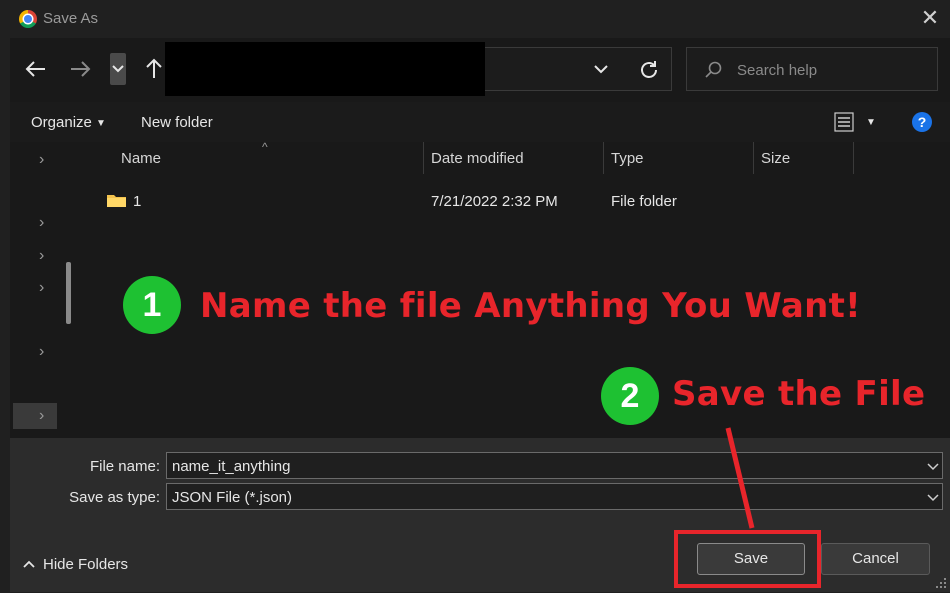  I want to click on navigation-pane, so click(46, 290).